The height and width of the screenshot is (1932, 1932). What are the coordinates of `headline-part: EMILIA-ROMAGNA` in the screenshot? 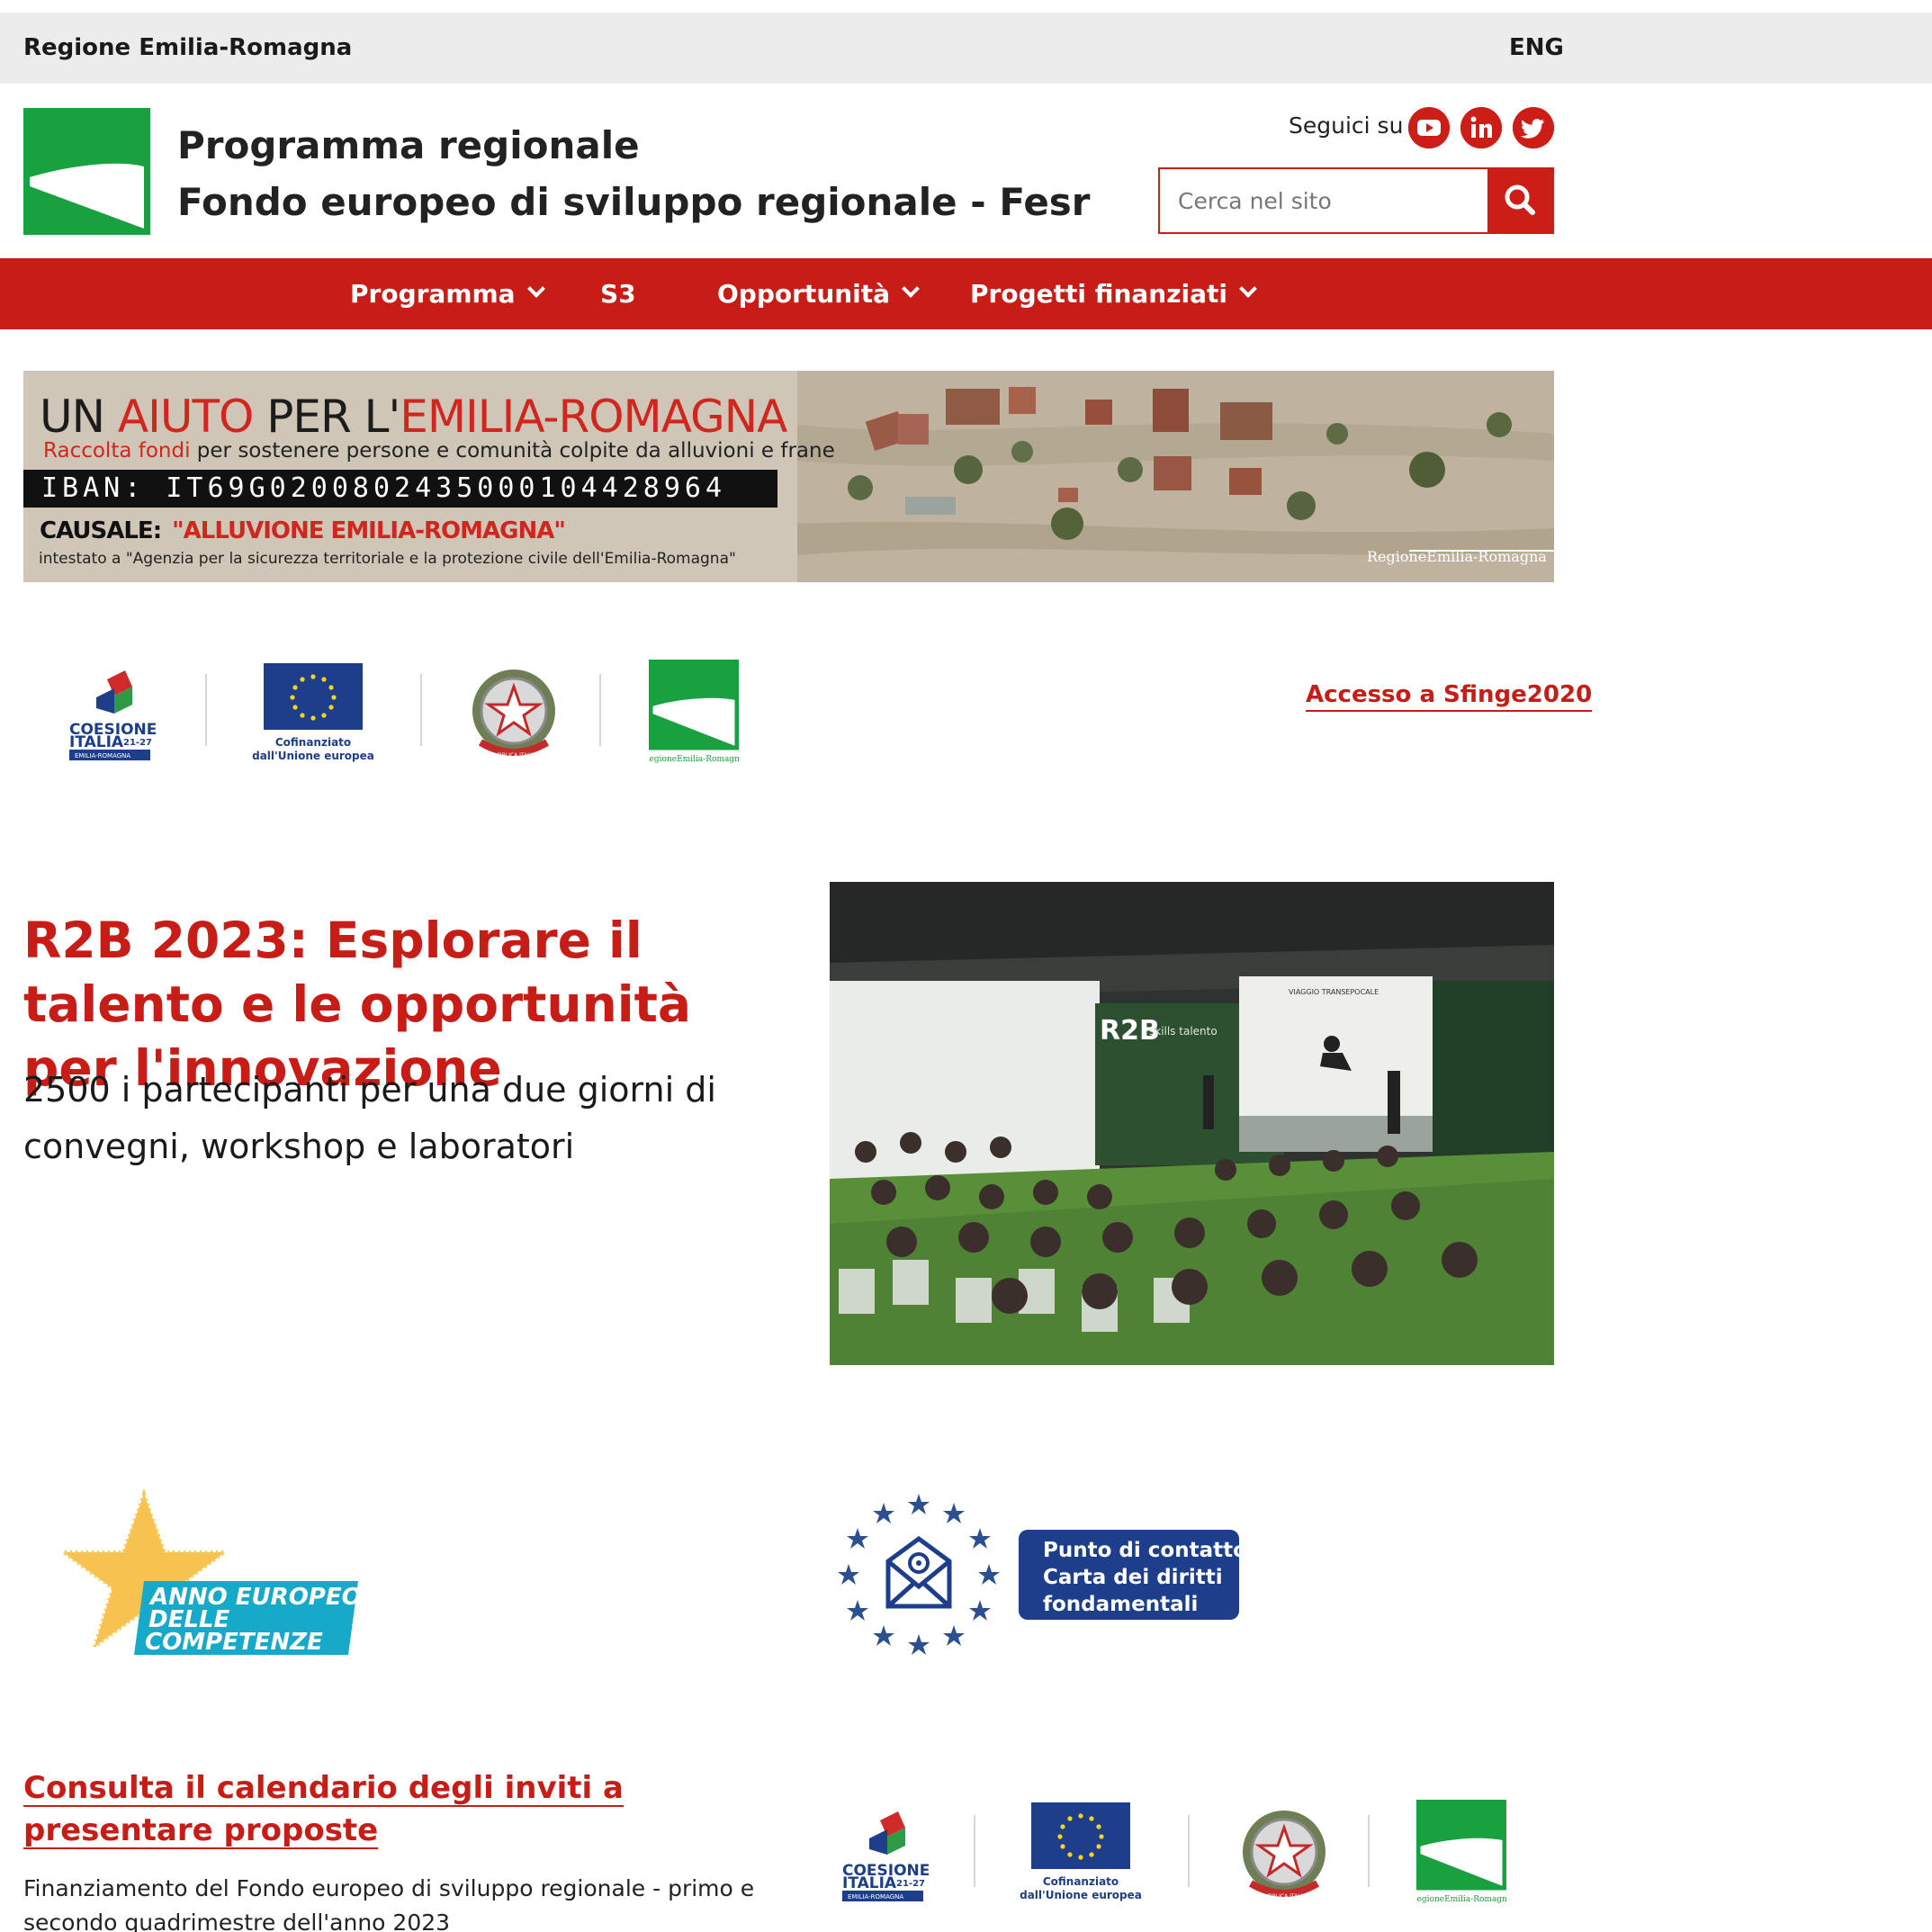 It's located at (593, 417).